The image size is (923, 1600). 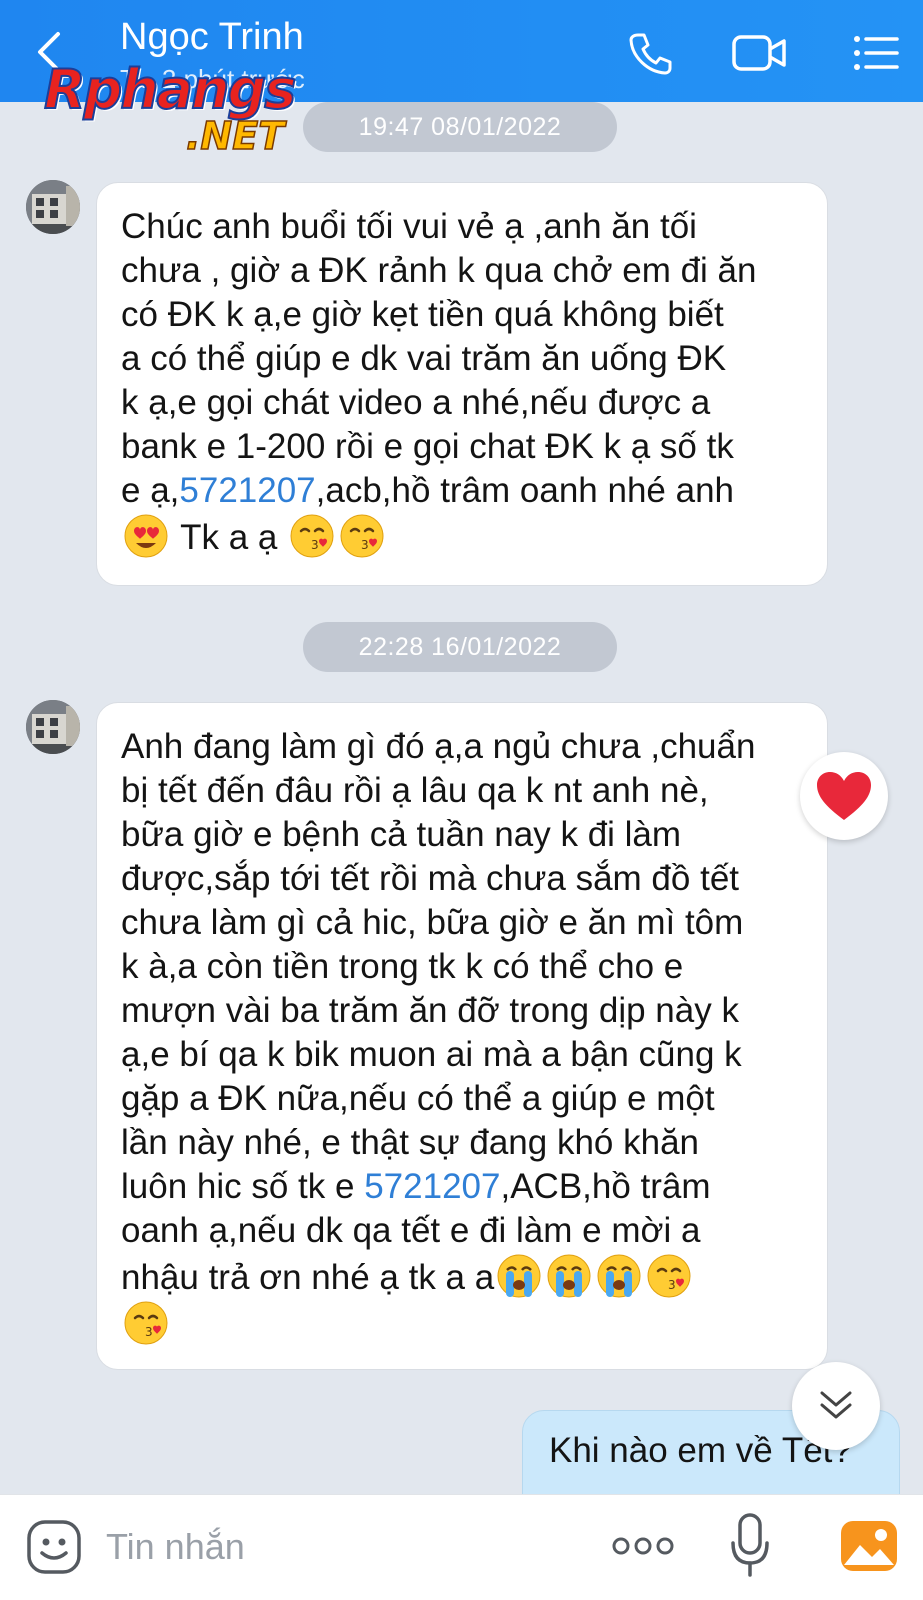 I want to click on list-menu-icon, so click(x=876, y=53).